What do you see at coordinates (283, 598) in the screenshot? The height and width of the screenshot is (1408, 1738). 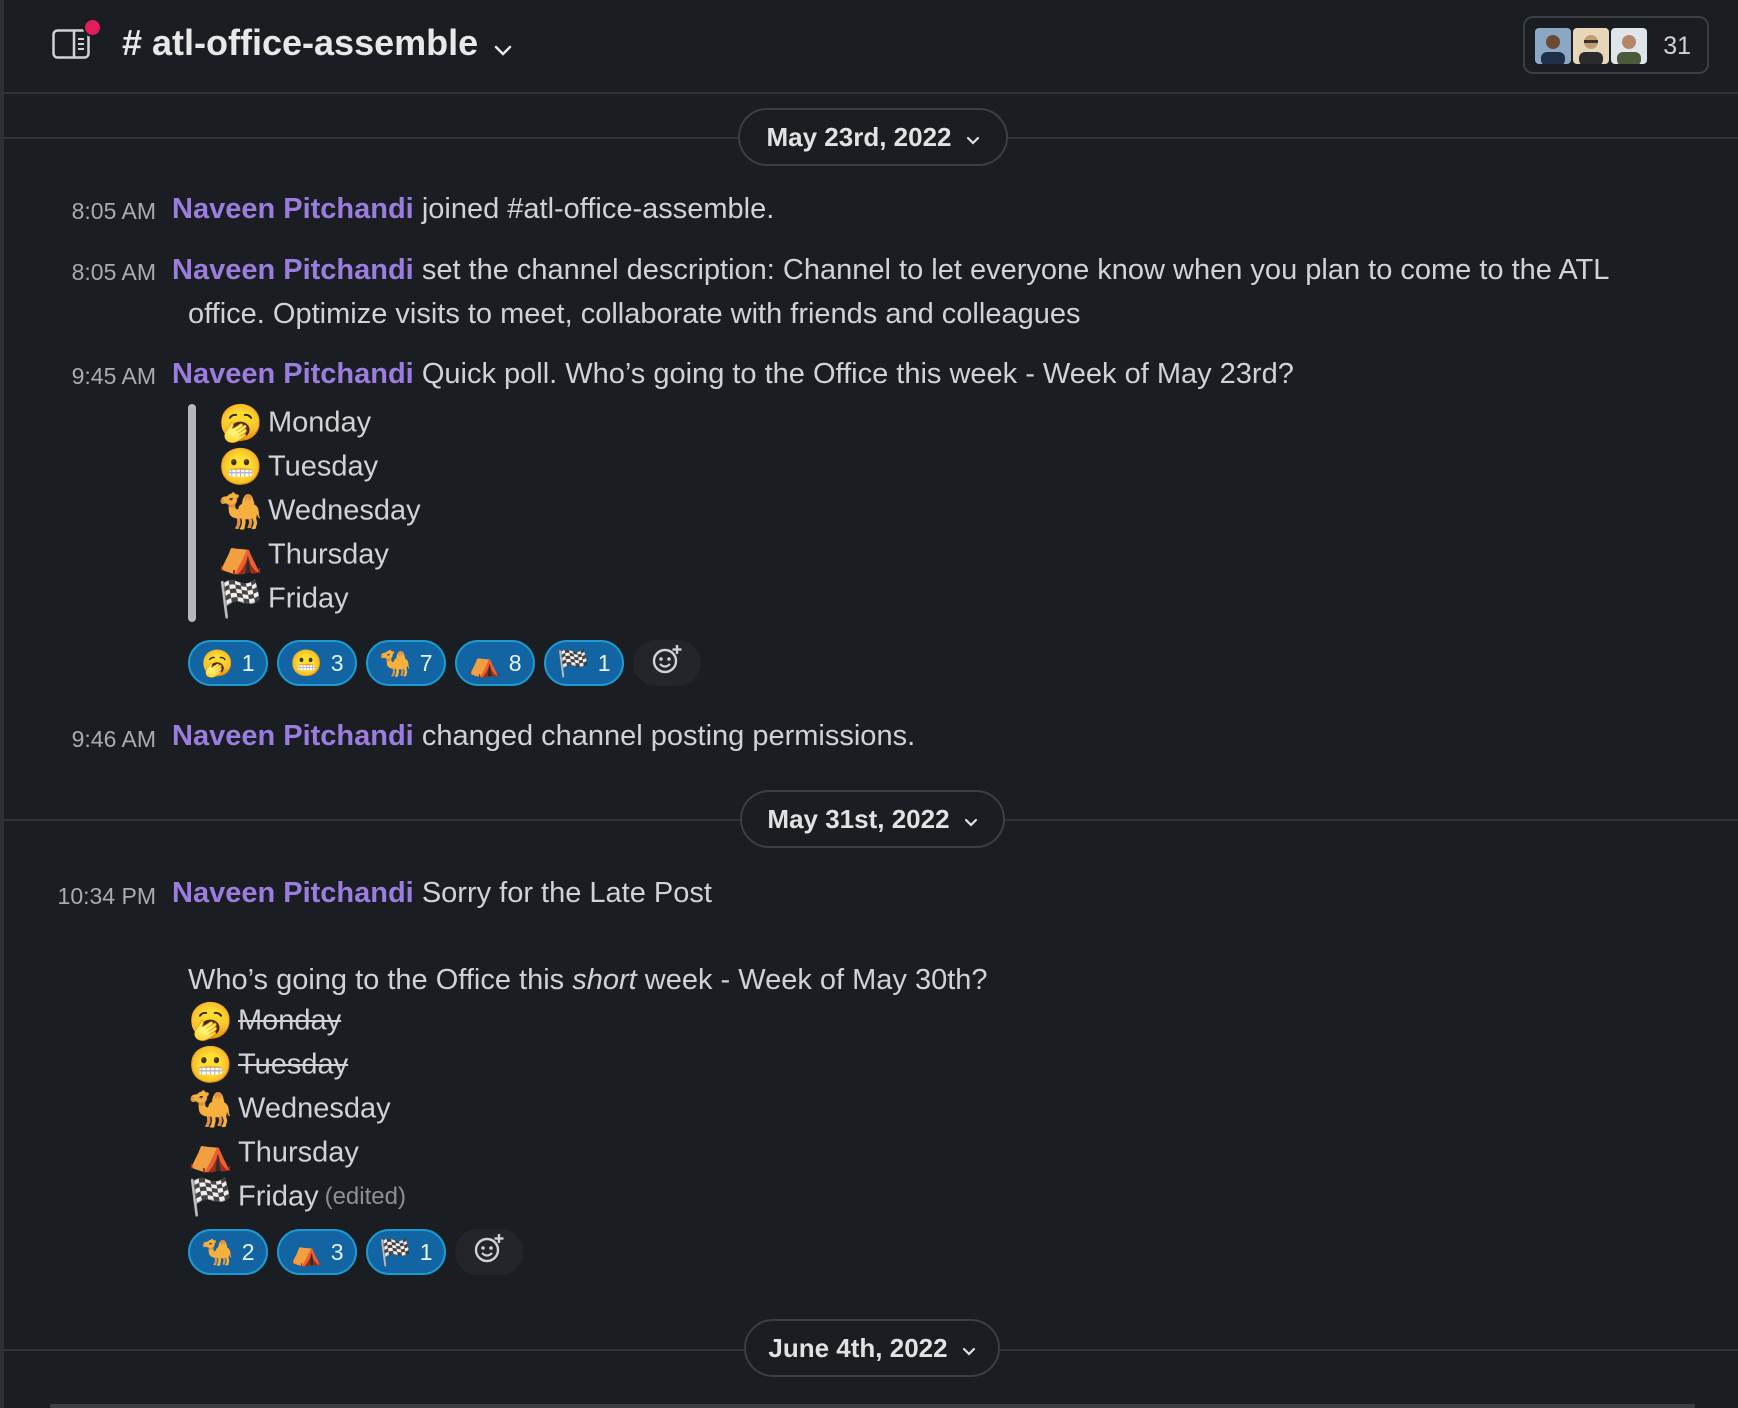 I see `poll-option: 🏁 Friday` at bounding box center [283, 598].